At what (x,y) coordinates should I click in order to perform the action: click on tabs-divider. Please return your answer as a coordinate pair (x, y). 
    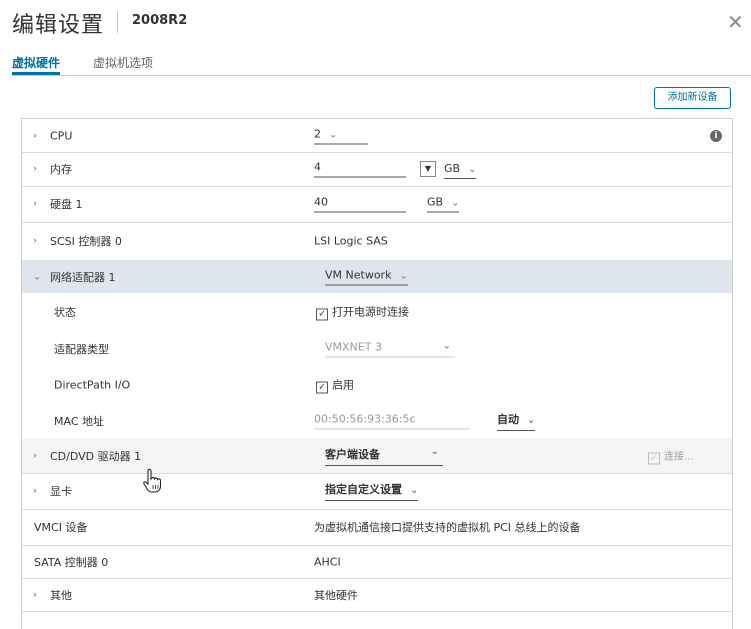
    Looking at the image, I should click on (381, 75).